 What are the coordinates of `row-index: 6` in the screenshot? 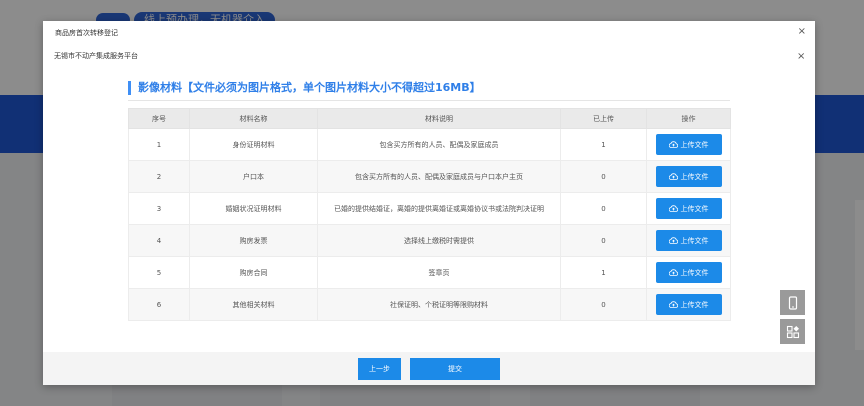 It's located at (159, 304).